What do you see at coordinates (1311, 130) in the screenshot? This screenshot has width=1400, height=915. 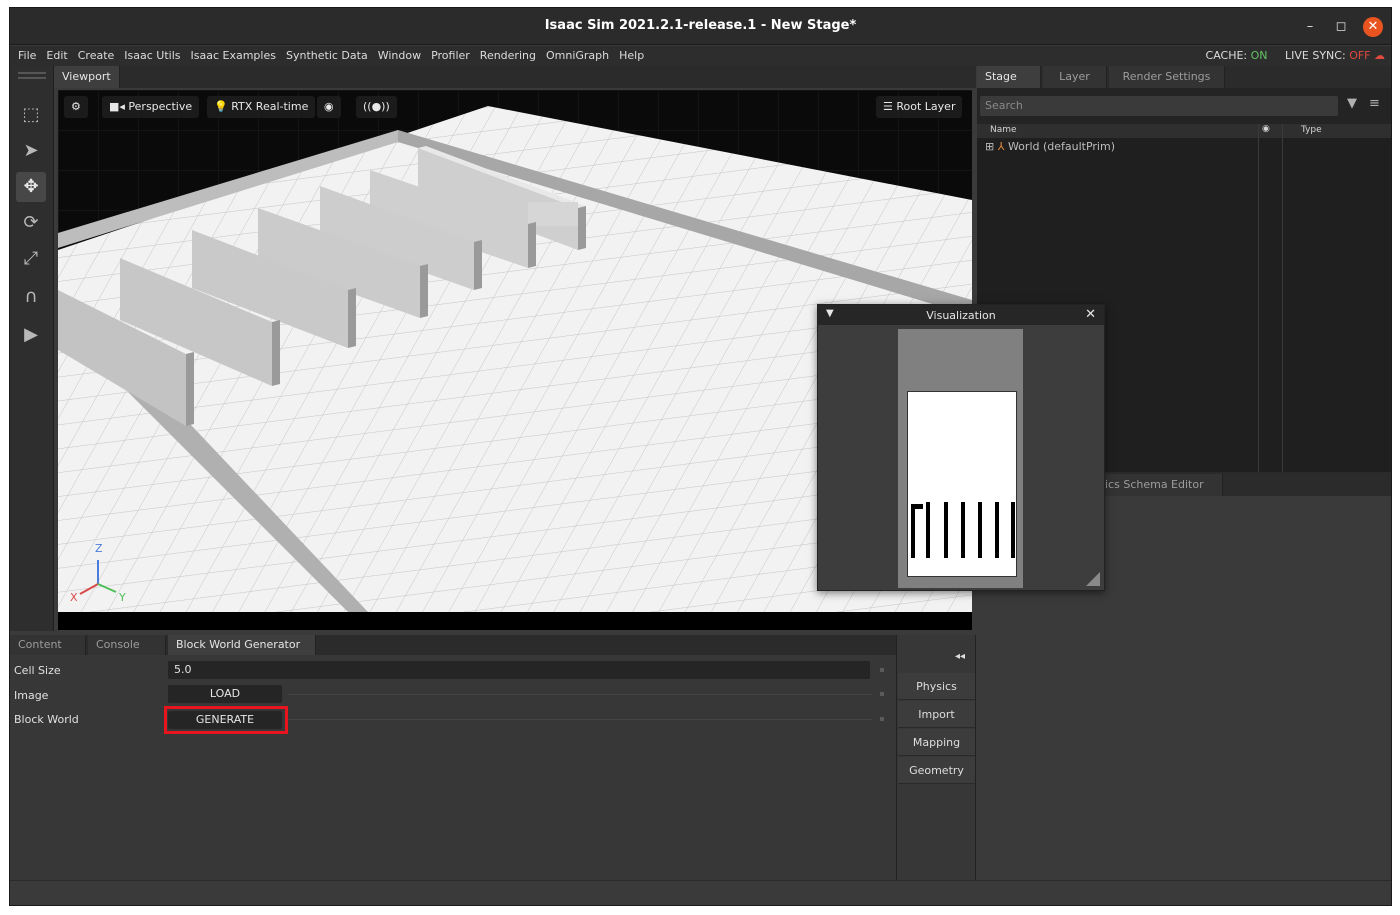 I see `column-type: Type` at bounding box center [1311, 130].